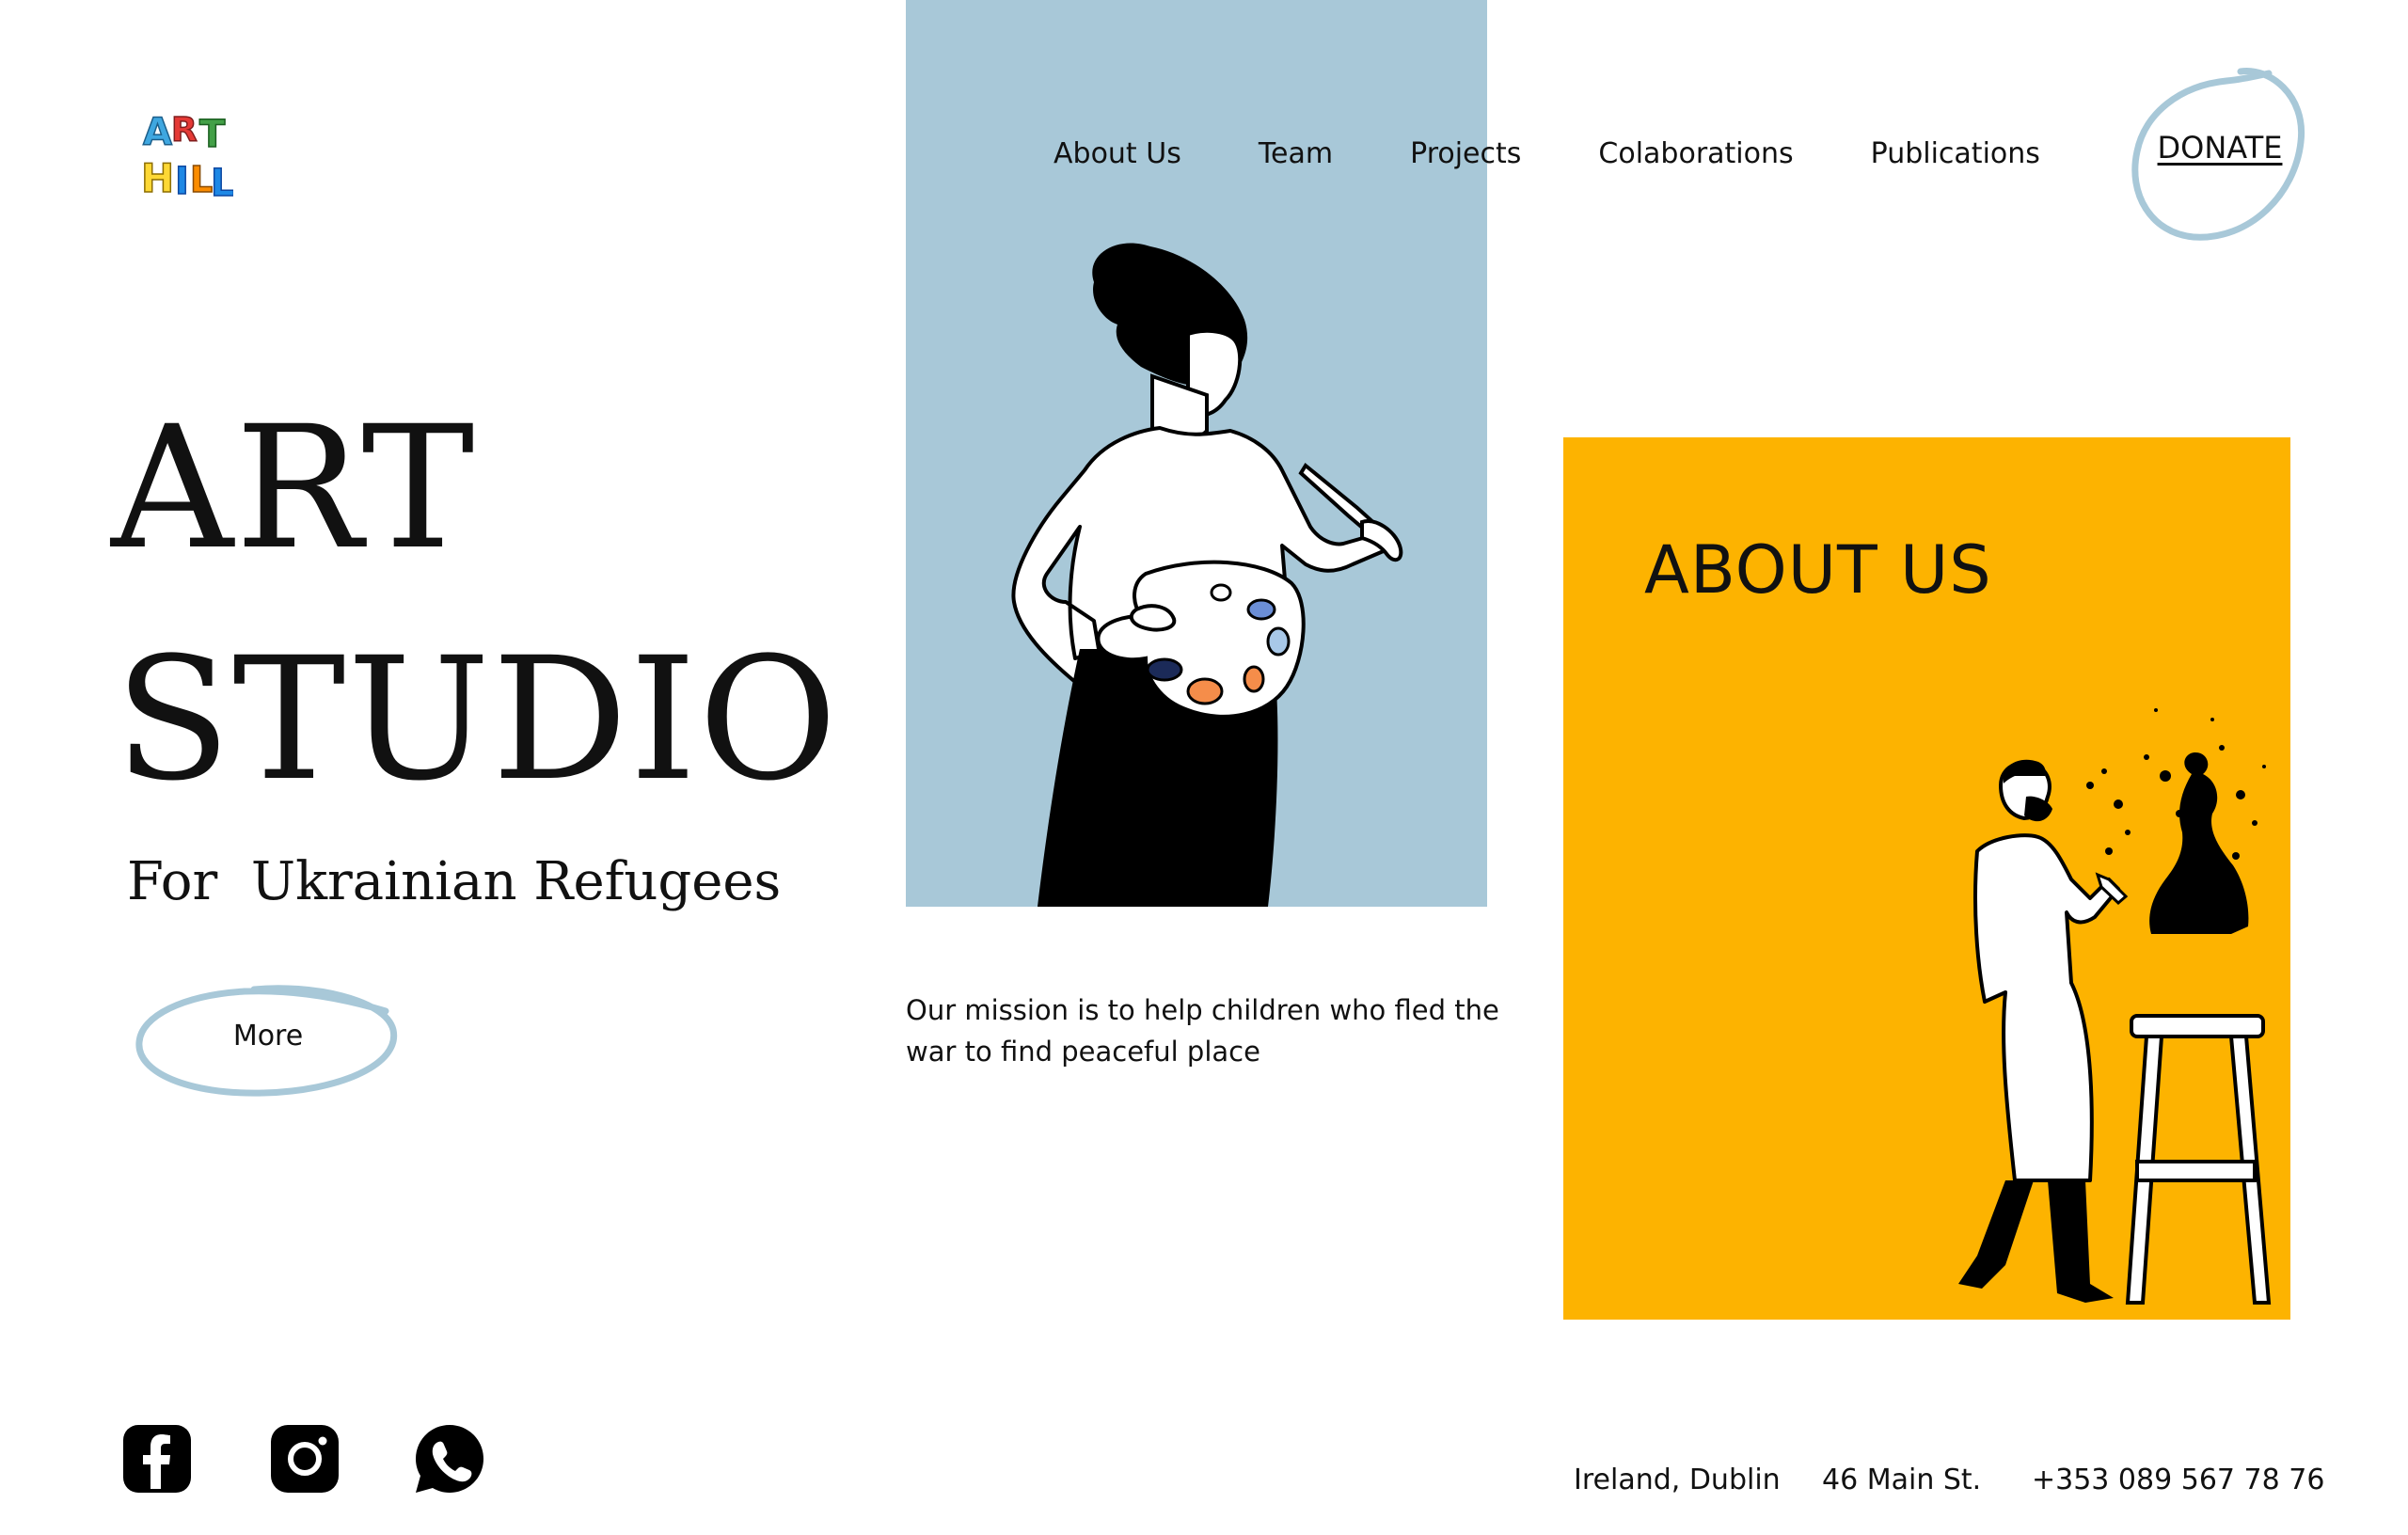 This screenshot has height=1535, width=2408. I want to click on more-label: More, so click(268, 1036).